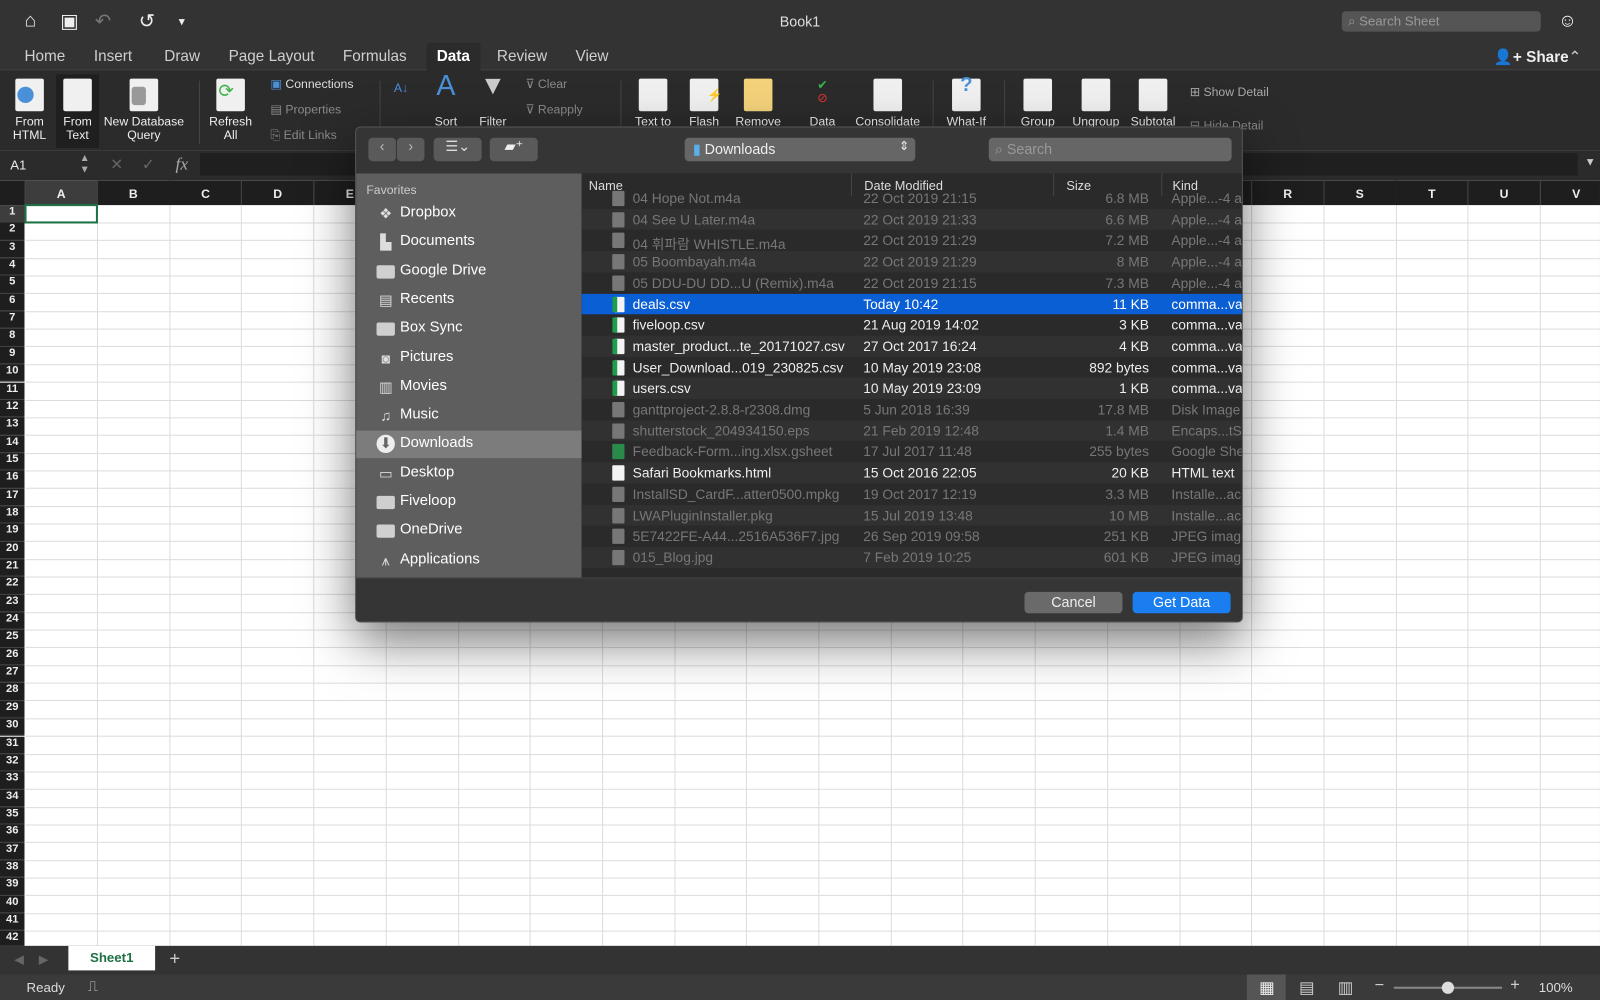 Image resolution: width=1600 pixels, height=1000 pixels. I want to click on row-header: 1, so click(12, 214).